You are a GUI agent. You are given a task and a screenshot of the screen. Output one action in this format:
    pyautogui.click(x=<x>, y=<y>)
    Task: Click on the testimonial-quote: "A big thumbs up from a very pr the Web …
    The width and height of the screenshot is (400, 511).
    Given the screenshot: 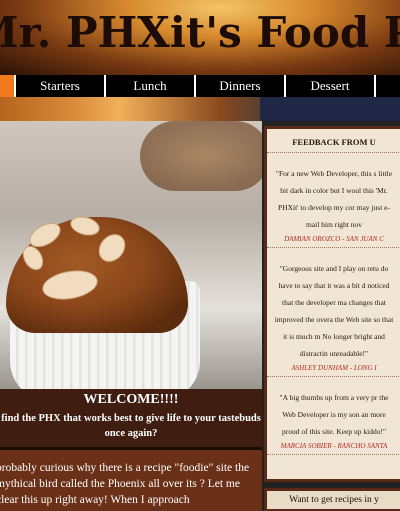 What is the action you would take?
    pyautogui.click(x=334, y=414)
    